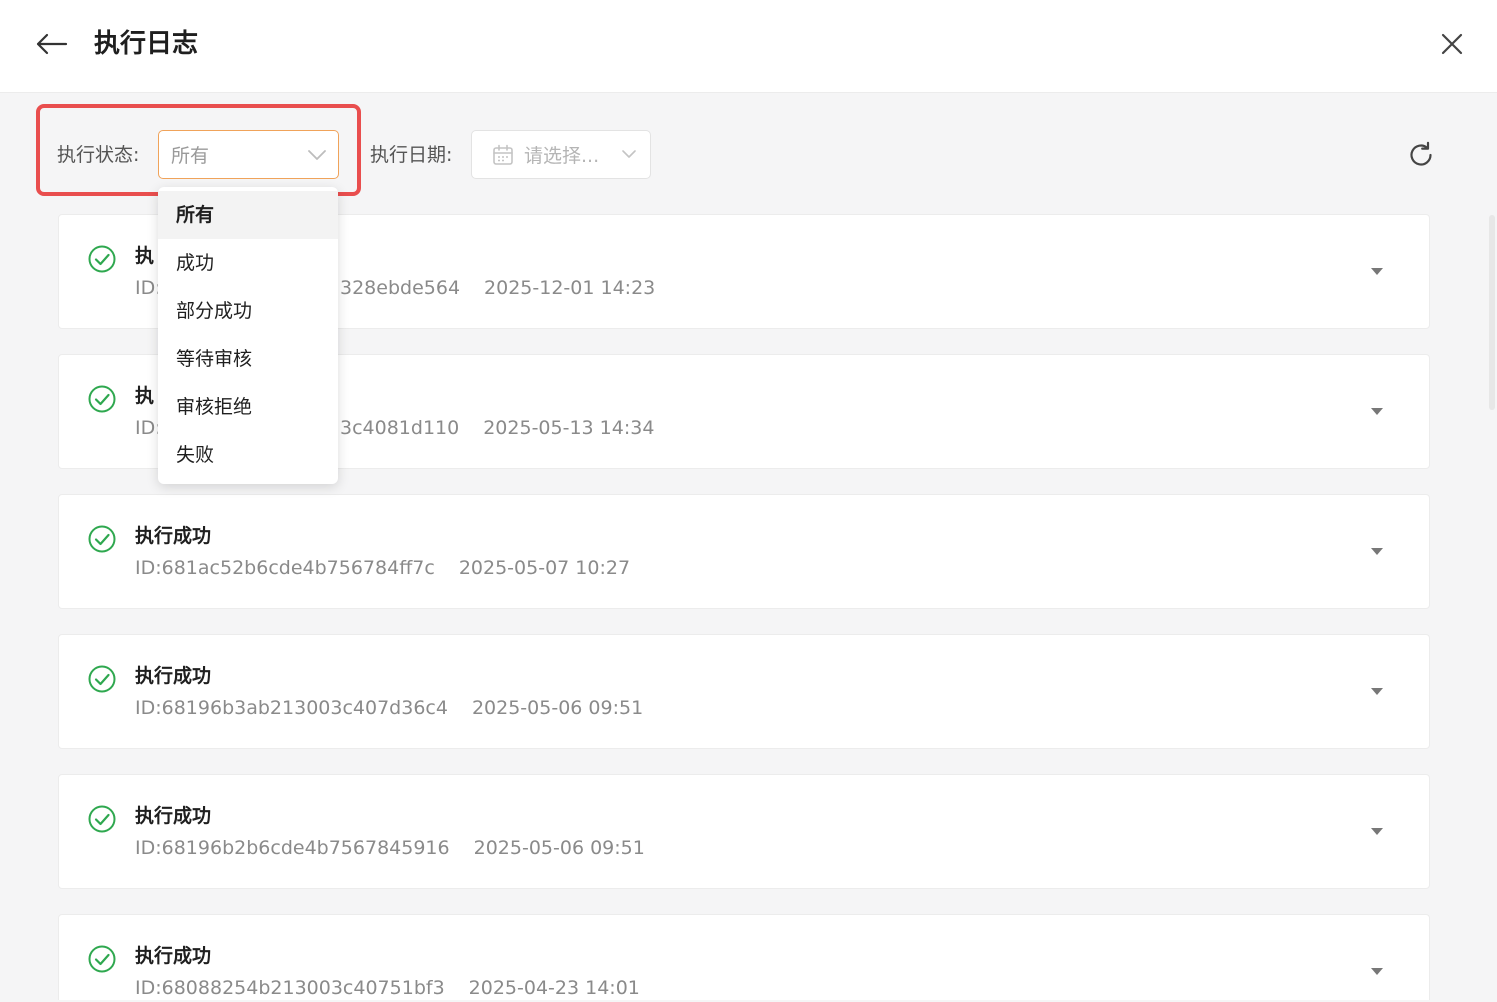  I want to click on log-id-tail: 3c4081d110, so click(400, 428).